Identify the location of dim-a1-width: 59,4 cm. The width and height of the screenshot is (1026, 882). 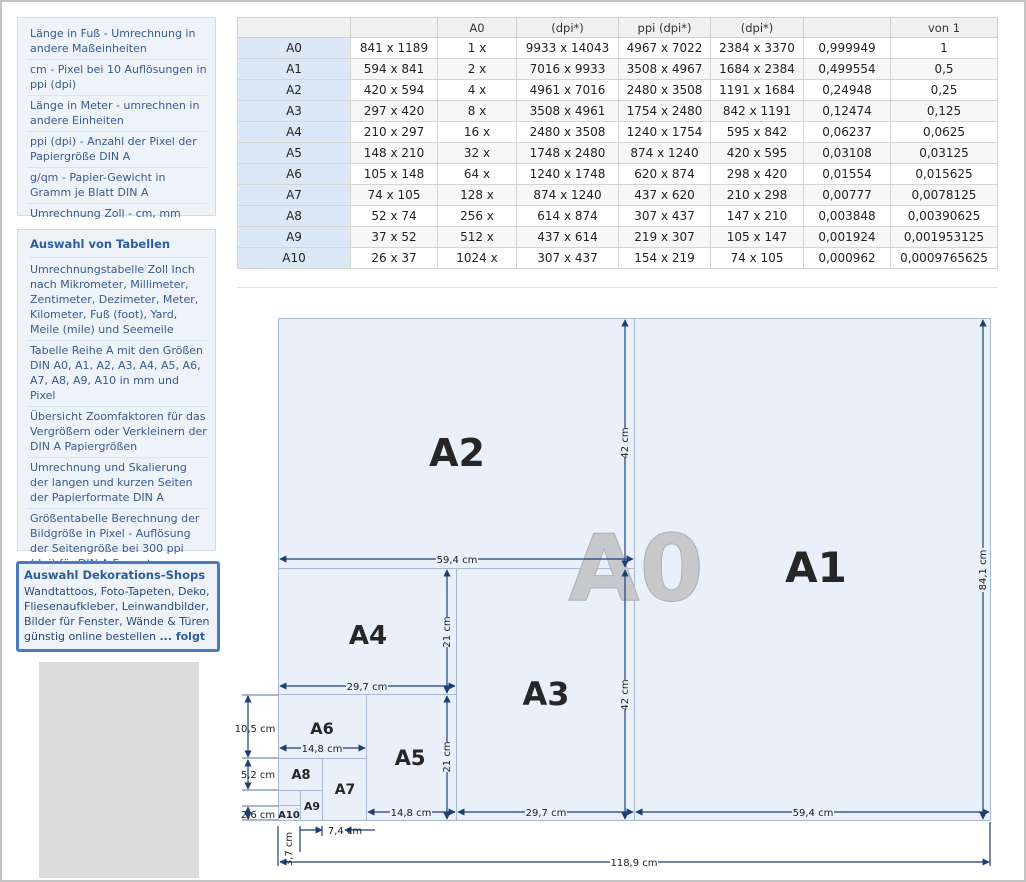
(813, 813).